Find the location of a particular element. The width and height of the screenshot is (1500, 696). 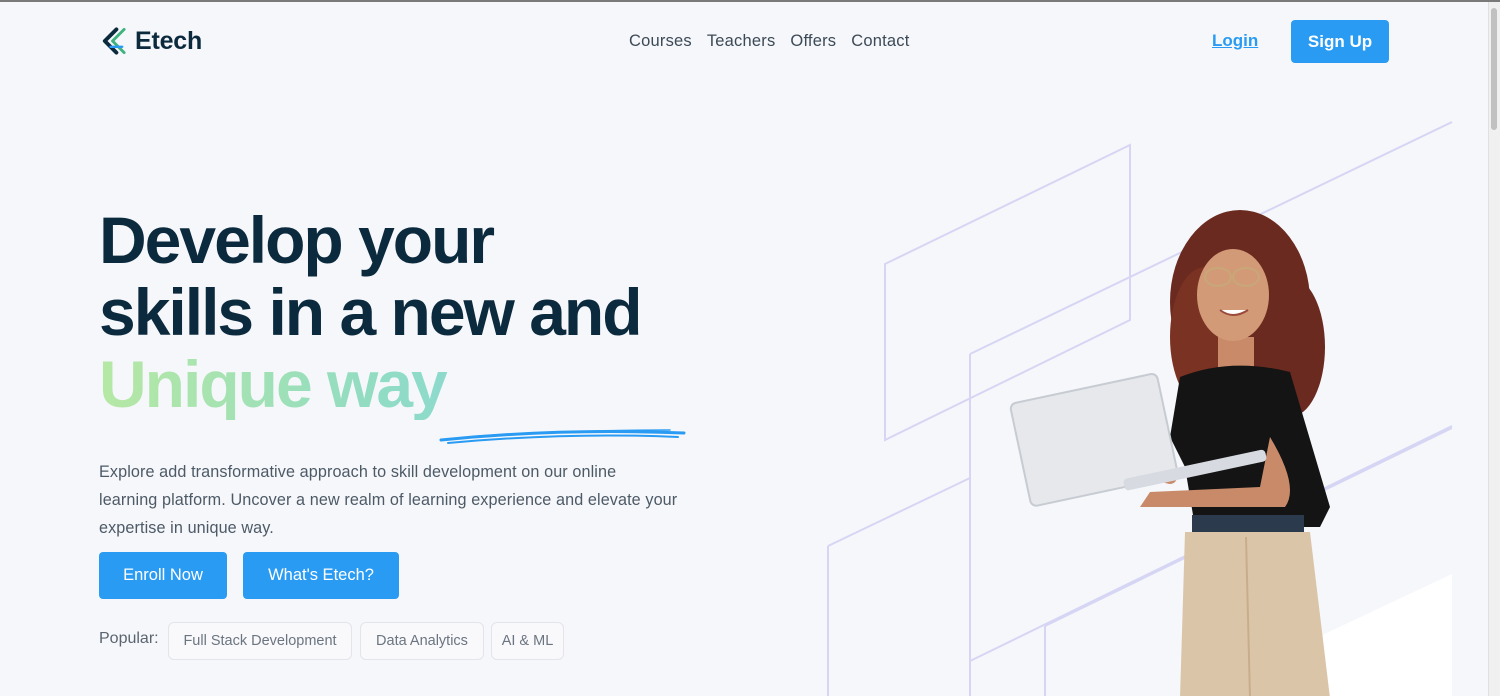

nav-link-teachers: Teachers is located at coordinates (741, 41).